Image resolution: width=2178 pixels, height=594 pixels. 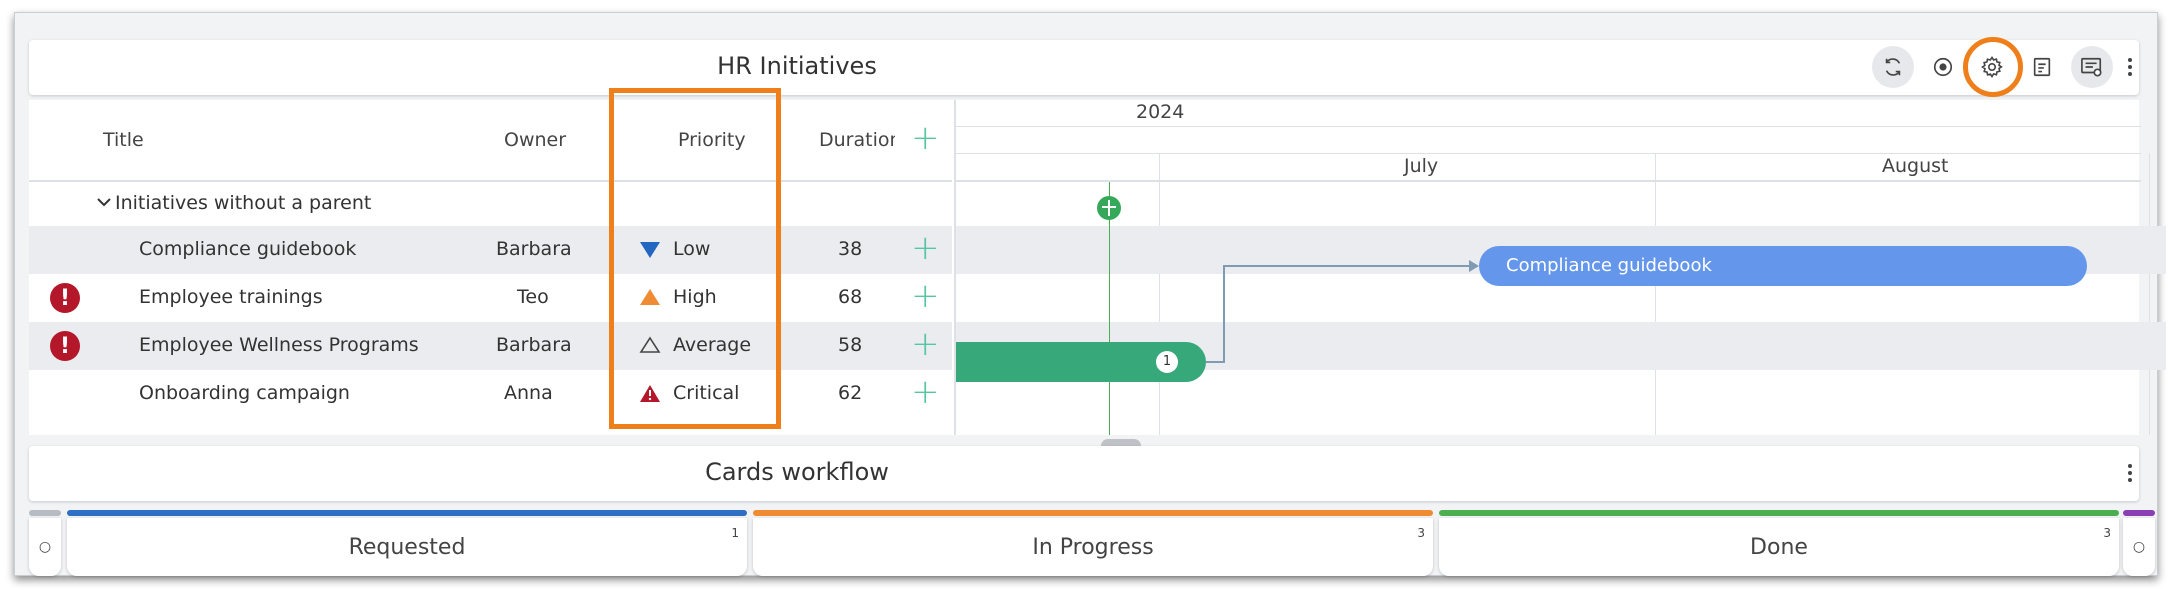 I want to click on table-row: ! Employee trainings Teo High 68 +, so click(x=490, y=298).